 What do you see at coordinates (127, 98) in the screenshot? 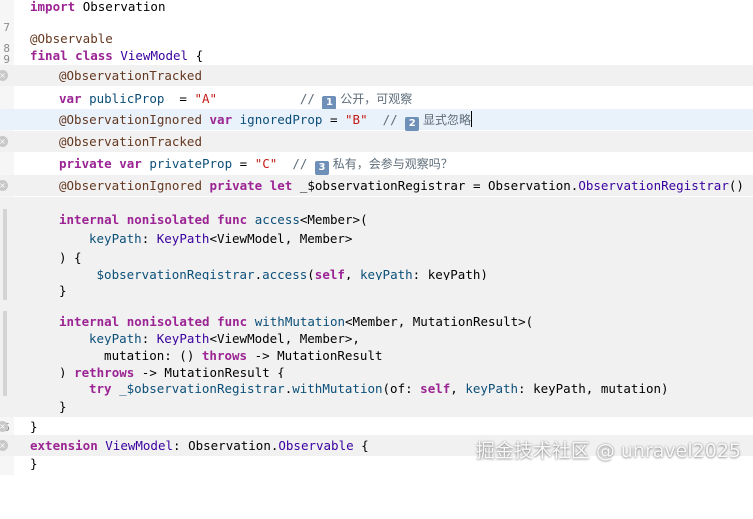
I see `property-name: publicProp` at bounding box center [127, 98].